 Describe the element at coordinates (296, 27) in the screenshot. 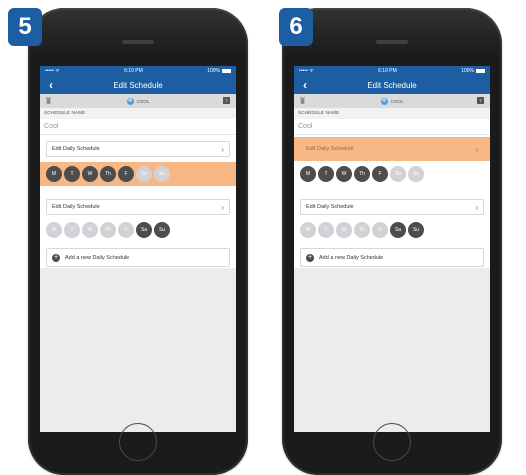

I see `step-badge-6: 6` at that location.